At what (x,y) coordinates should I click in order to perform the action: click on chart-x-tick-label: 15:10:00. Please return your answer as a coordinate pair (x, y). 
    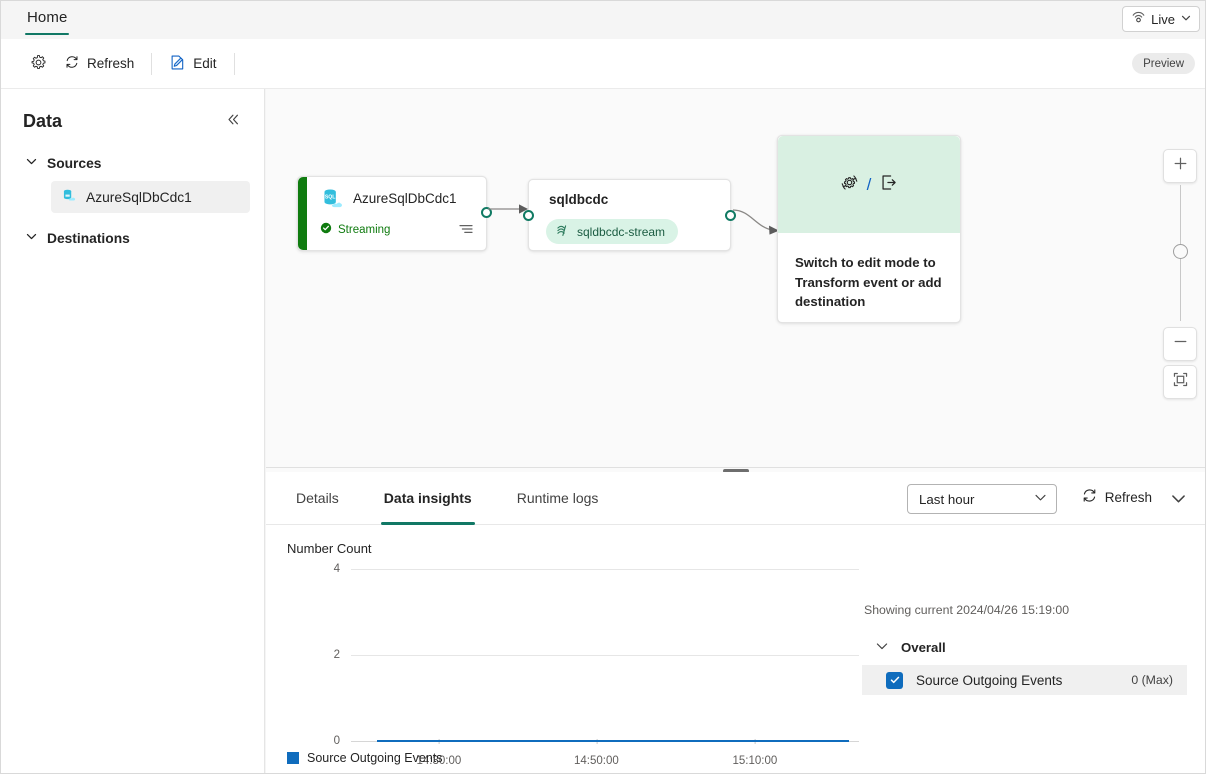
    Looking at the image, I should click on (754, 753).